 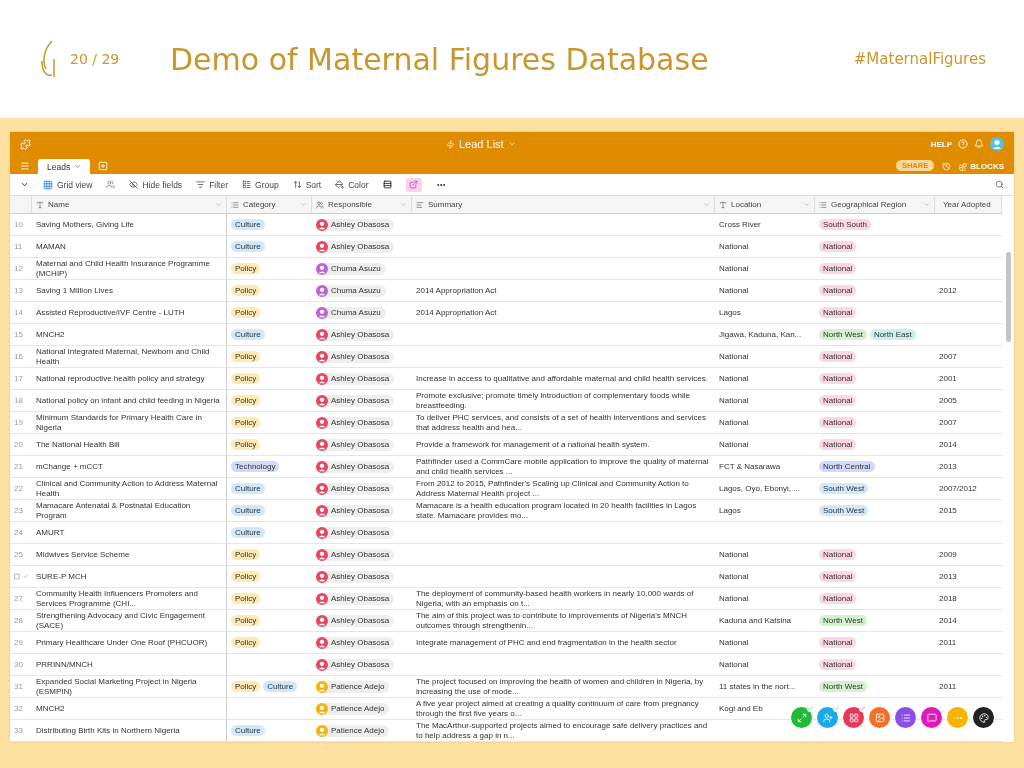 I want to click on people-icon, so click(x=111, y=184).